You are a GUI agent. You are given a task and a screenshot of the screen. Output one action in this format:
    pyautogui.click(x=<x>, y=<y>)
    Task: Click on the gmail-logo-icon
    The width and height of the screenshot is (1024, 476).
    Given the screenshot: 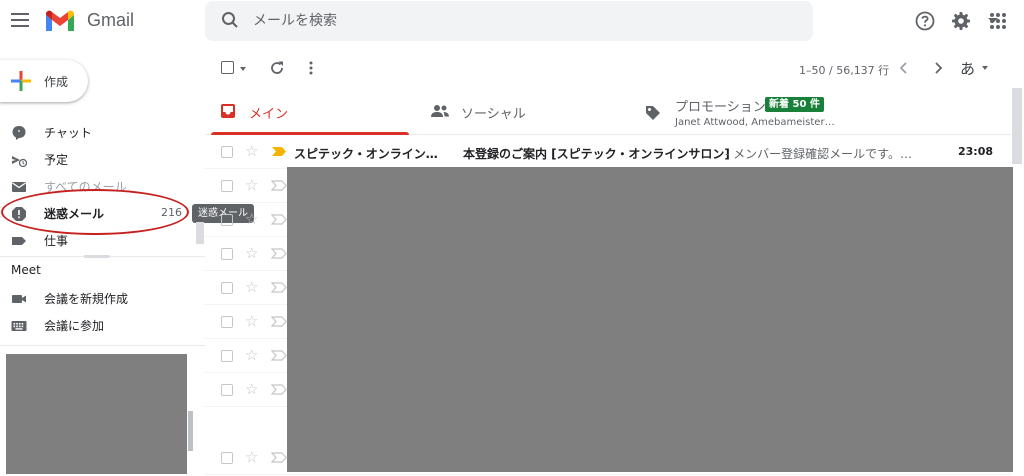 What is the action you would take?
    pyautogui.click(x=60, y=21)
    